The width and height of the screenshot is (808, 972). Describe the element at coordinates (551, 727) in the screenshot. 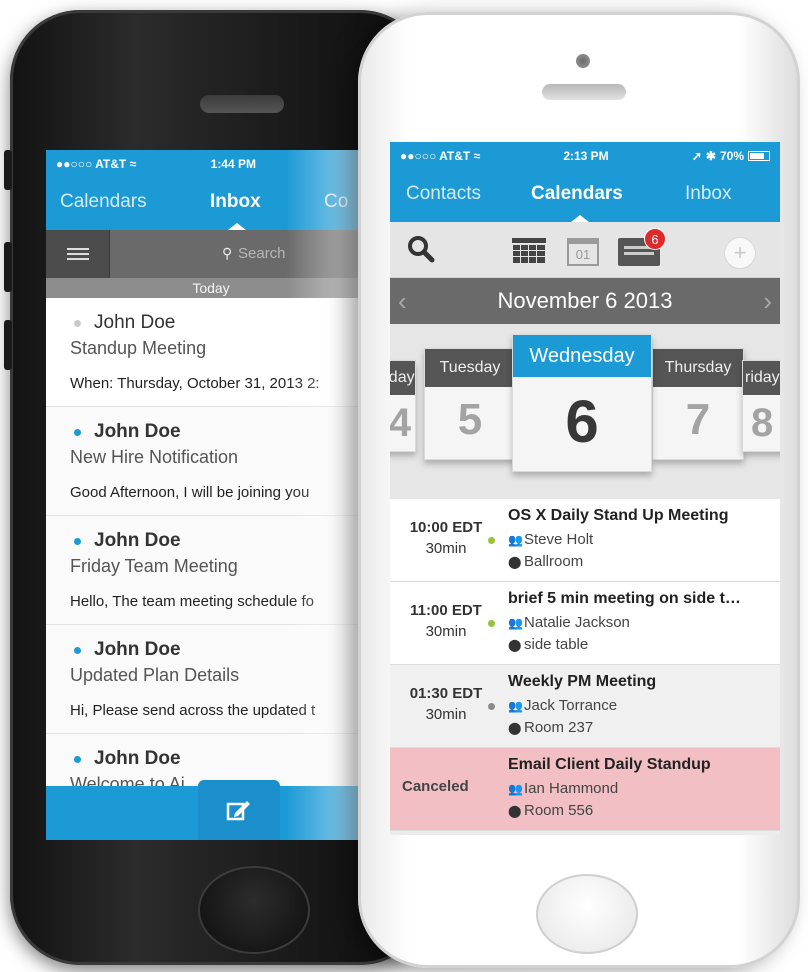

I see `event-location: ⬤ Room 237` at that location.